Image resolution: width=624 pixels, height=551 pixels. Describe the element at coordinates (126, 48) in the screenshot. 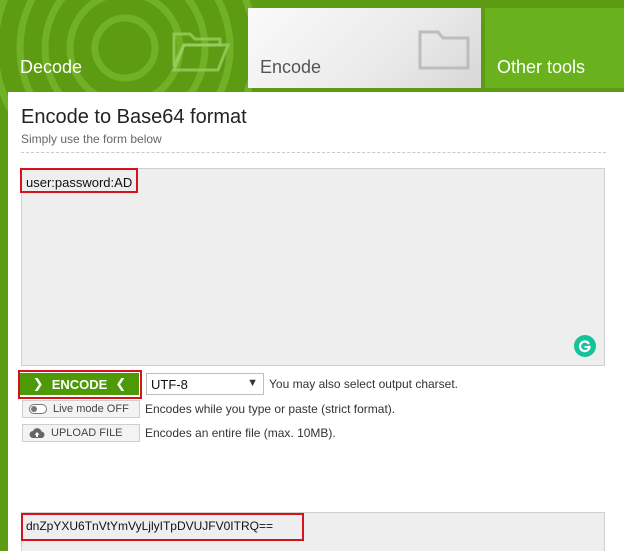

I see `tab-decode: Decode` at that location.